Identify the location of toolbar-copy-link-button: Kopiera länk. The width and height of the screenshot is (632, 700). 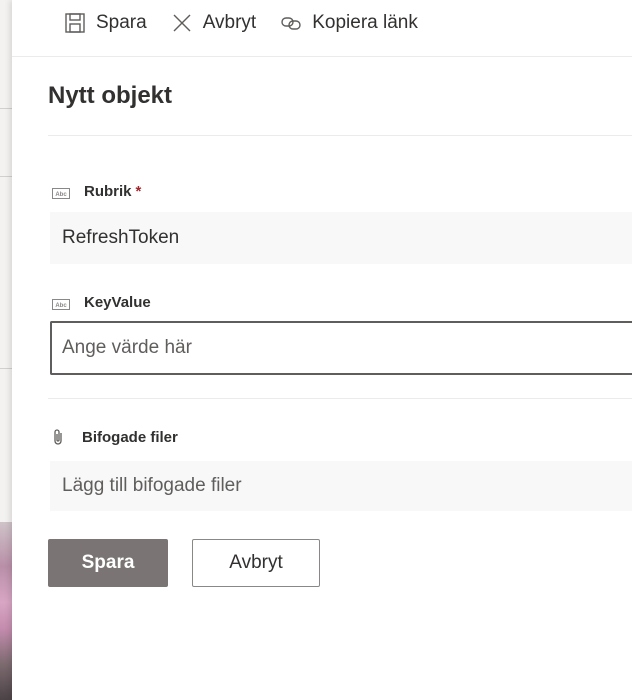
(349, 23).